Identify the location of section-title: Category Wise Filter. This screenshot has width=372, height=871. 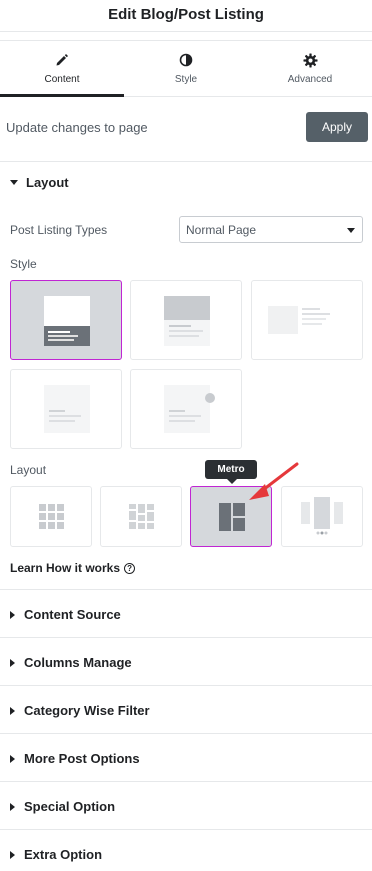
(87, 710).